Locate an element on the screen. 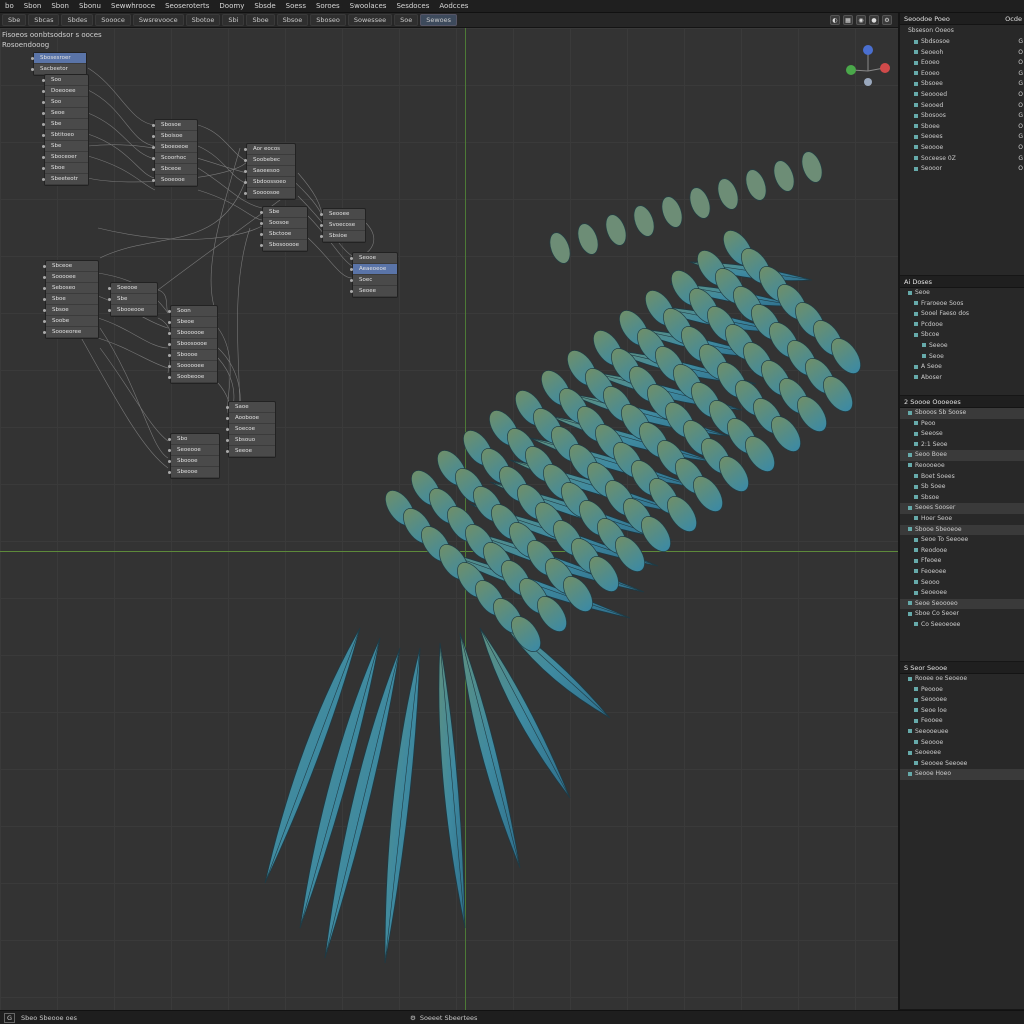 This screenshot has height=1024, width=1024. outliner-item: Seoooe O is located at coordinates (962, 148).